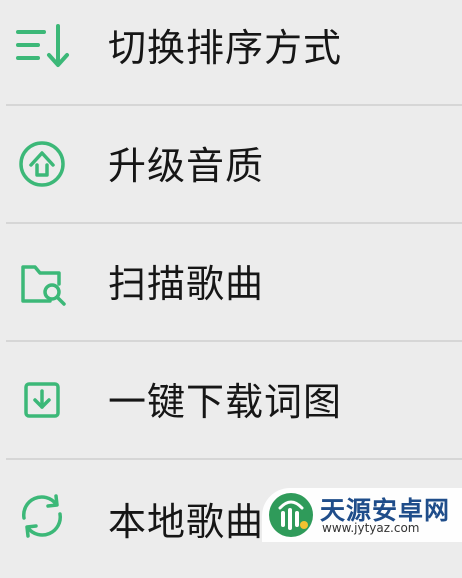 The width and height of the screenshot is (462, 578). Describe the element at coordinates (225, 402) in the screenshot. I see `menu-item-label: 一键下载词图` at that location.